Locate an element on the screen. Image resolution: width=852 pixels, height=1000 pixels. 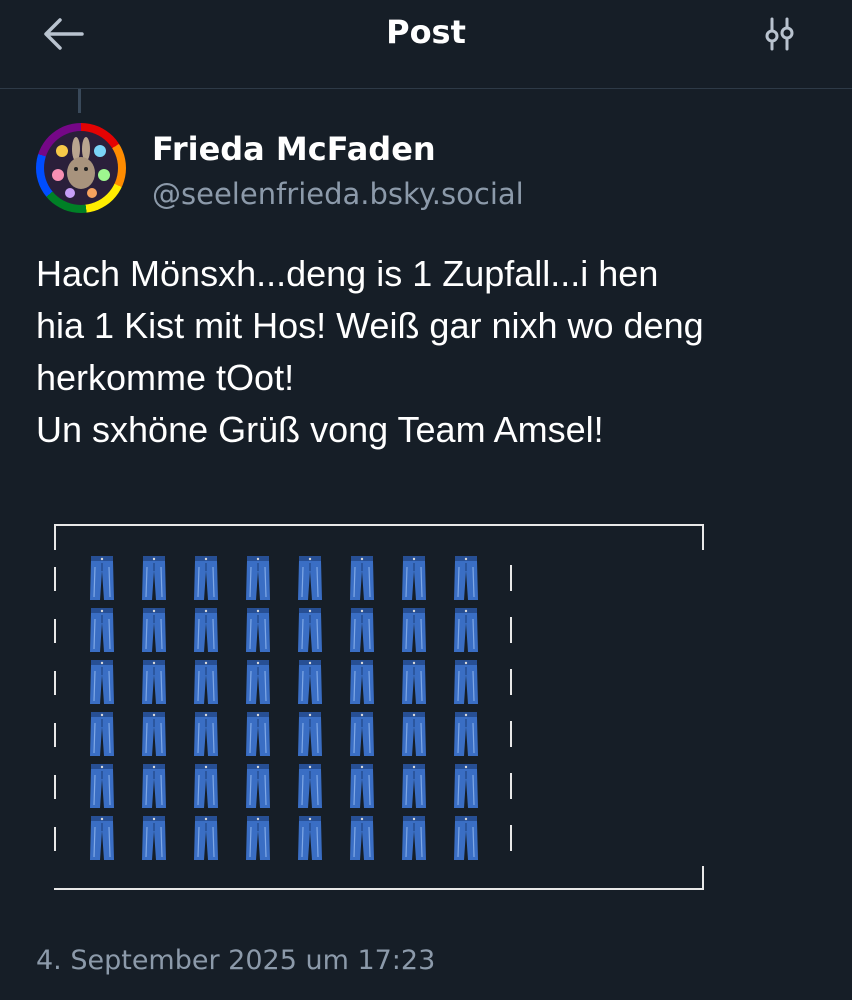
box-bottom-right-tick is located at coordinates (703, 878).